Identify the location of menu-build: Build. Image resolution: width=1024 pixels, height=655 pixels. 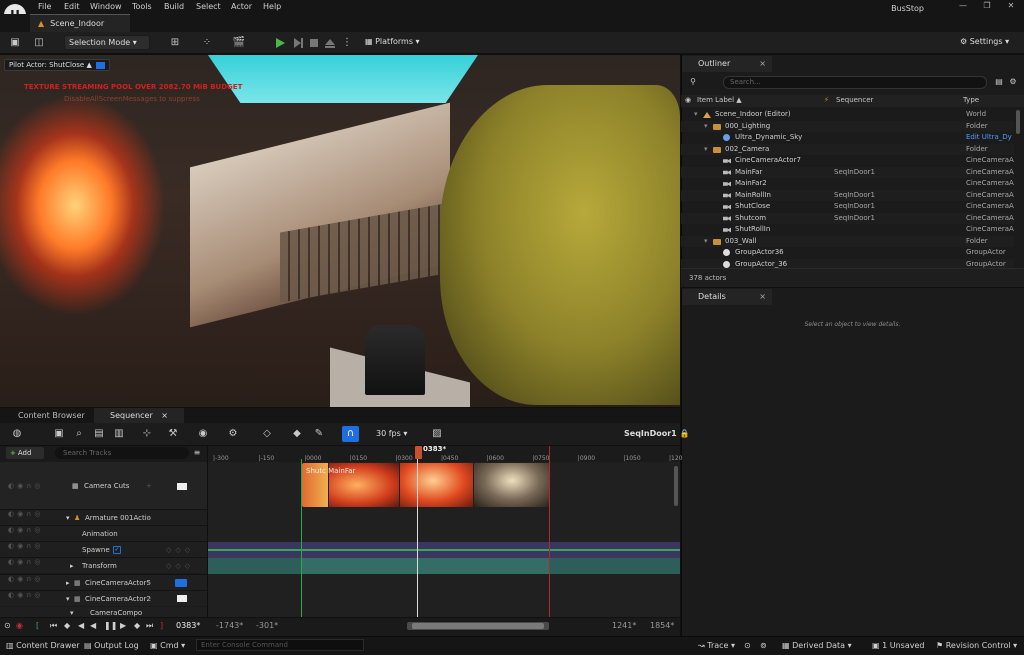
(174, 6).